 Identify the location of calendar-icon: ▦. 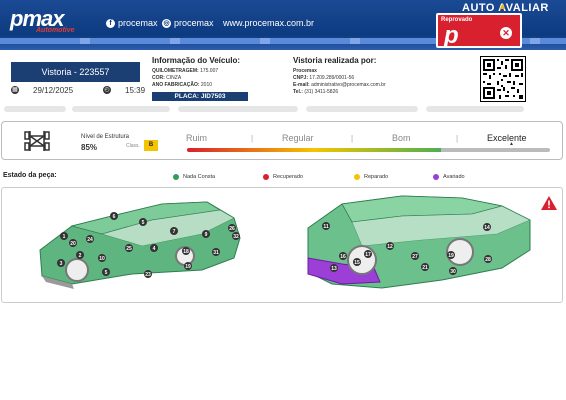
(15, 90).